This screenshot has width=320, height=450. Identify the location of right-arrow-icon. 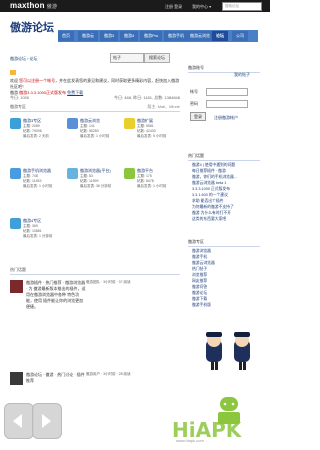
(46, 421).